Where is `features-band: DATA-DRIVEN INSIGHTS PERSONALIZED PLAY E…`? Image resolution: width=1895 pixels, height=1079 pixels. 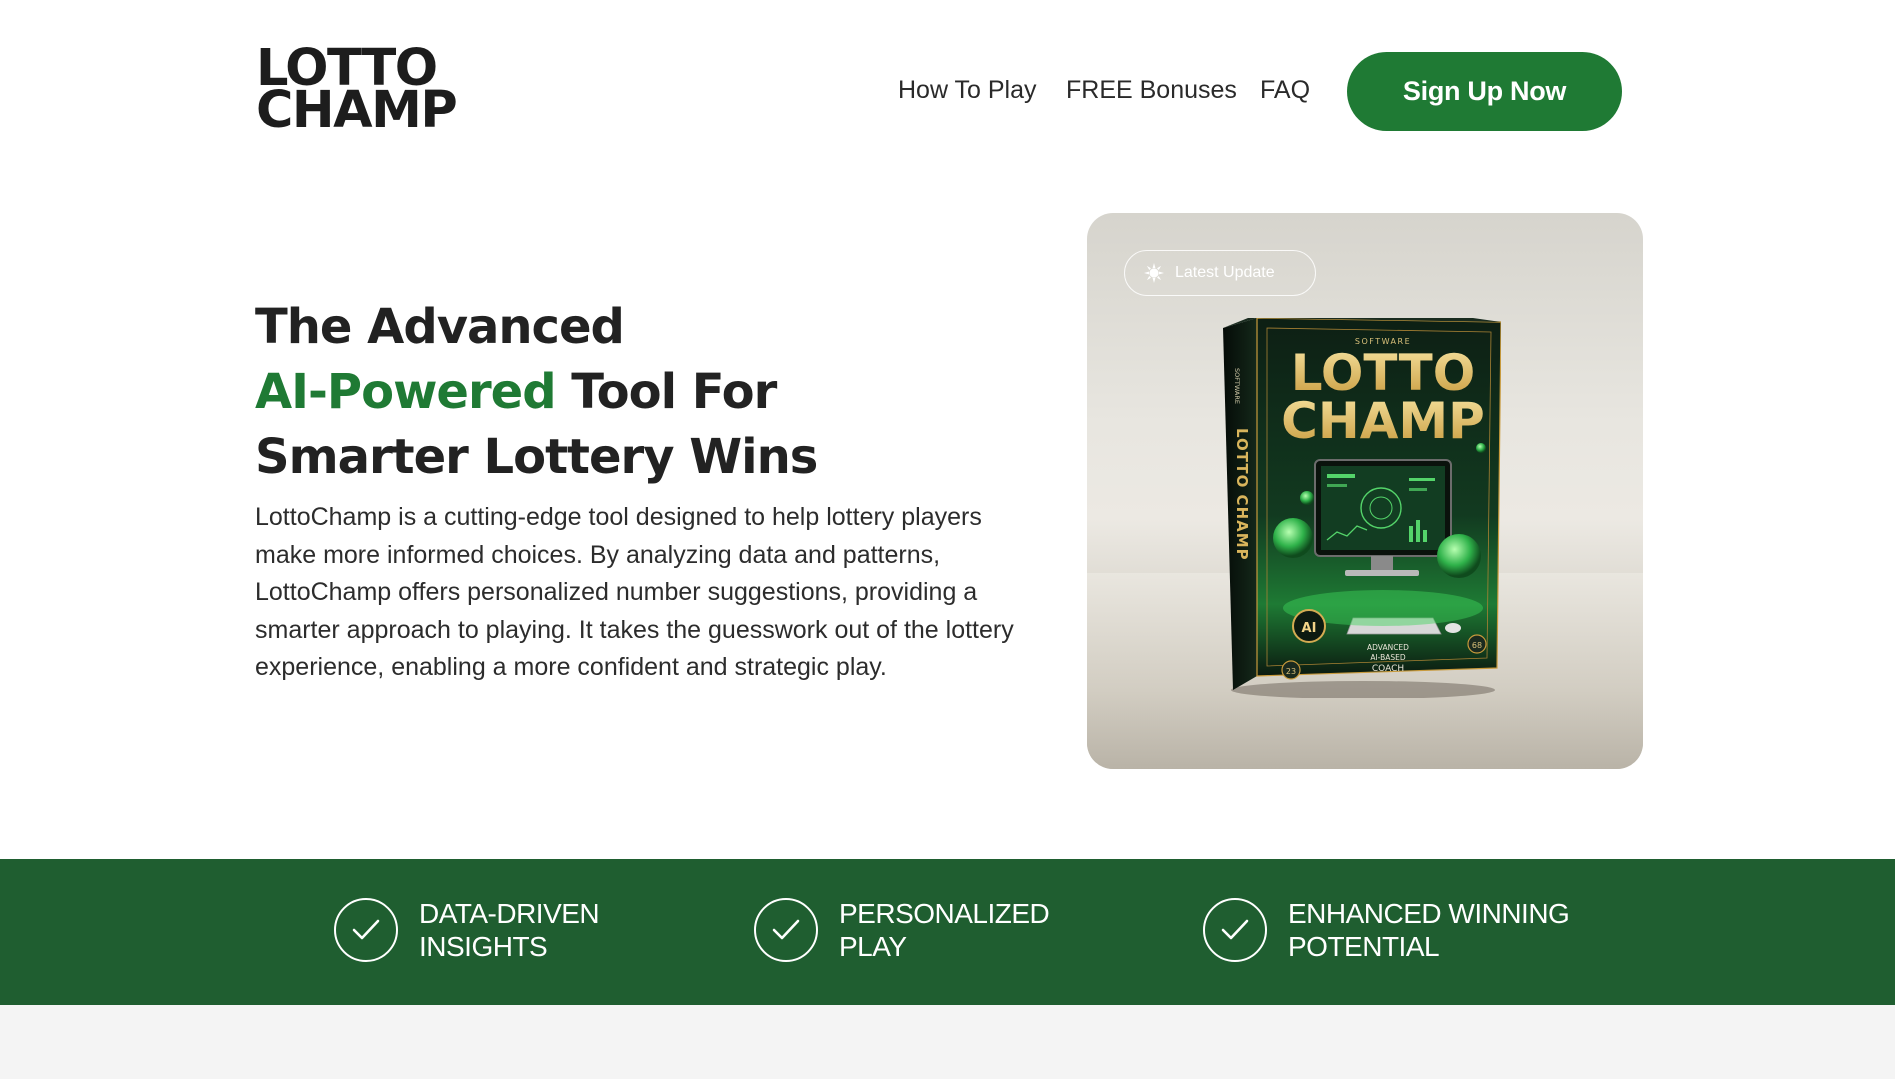 features-band: DATA-DRIVEN INSIGHTS PERSONALIZED PLAY E… is located at coordinates (947, 932).